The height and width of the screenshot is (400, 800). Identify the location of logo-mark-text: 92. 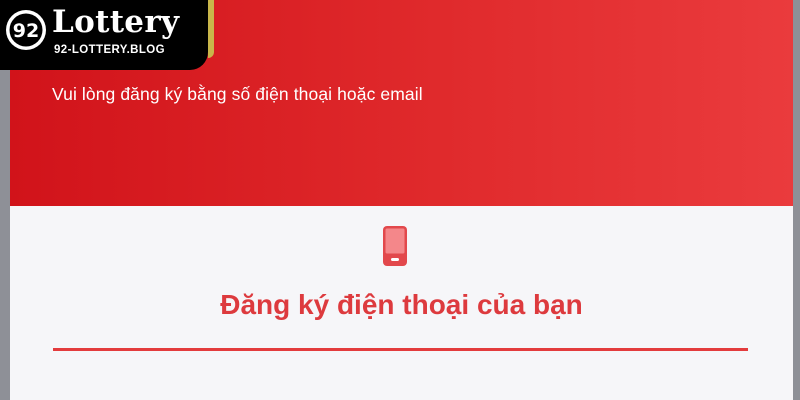
(26, 31).